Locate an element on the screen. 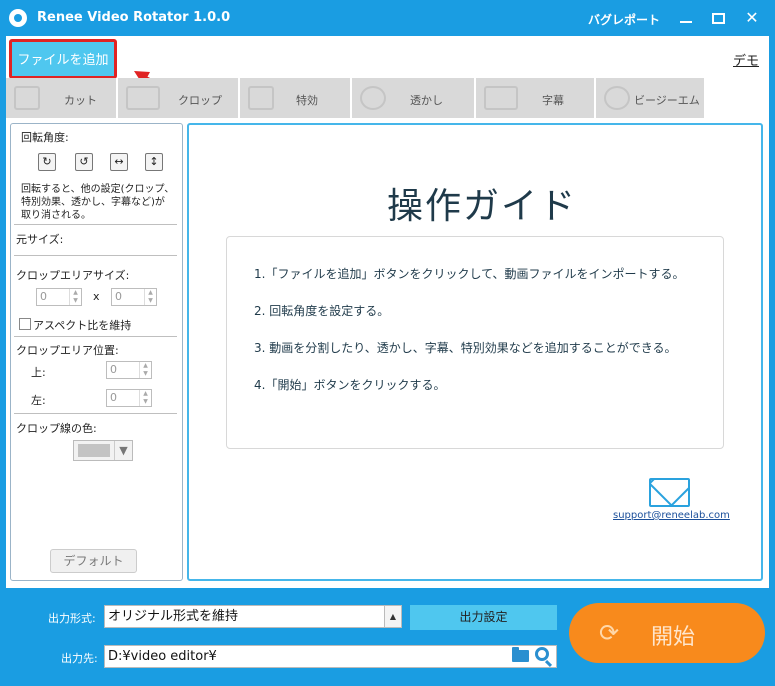 The width and height of the screenshot is (775, 686). tab-subtitle: 字幕 is located at coordinates (535, 98).